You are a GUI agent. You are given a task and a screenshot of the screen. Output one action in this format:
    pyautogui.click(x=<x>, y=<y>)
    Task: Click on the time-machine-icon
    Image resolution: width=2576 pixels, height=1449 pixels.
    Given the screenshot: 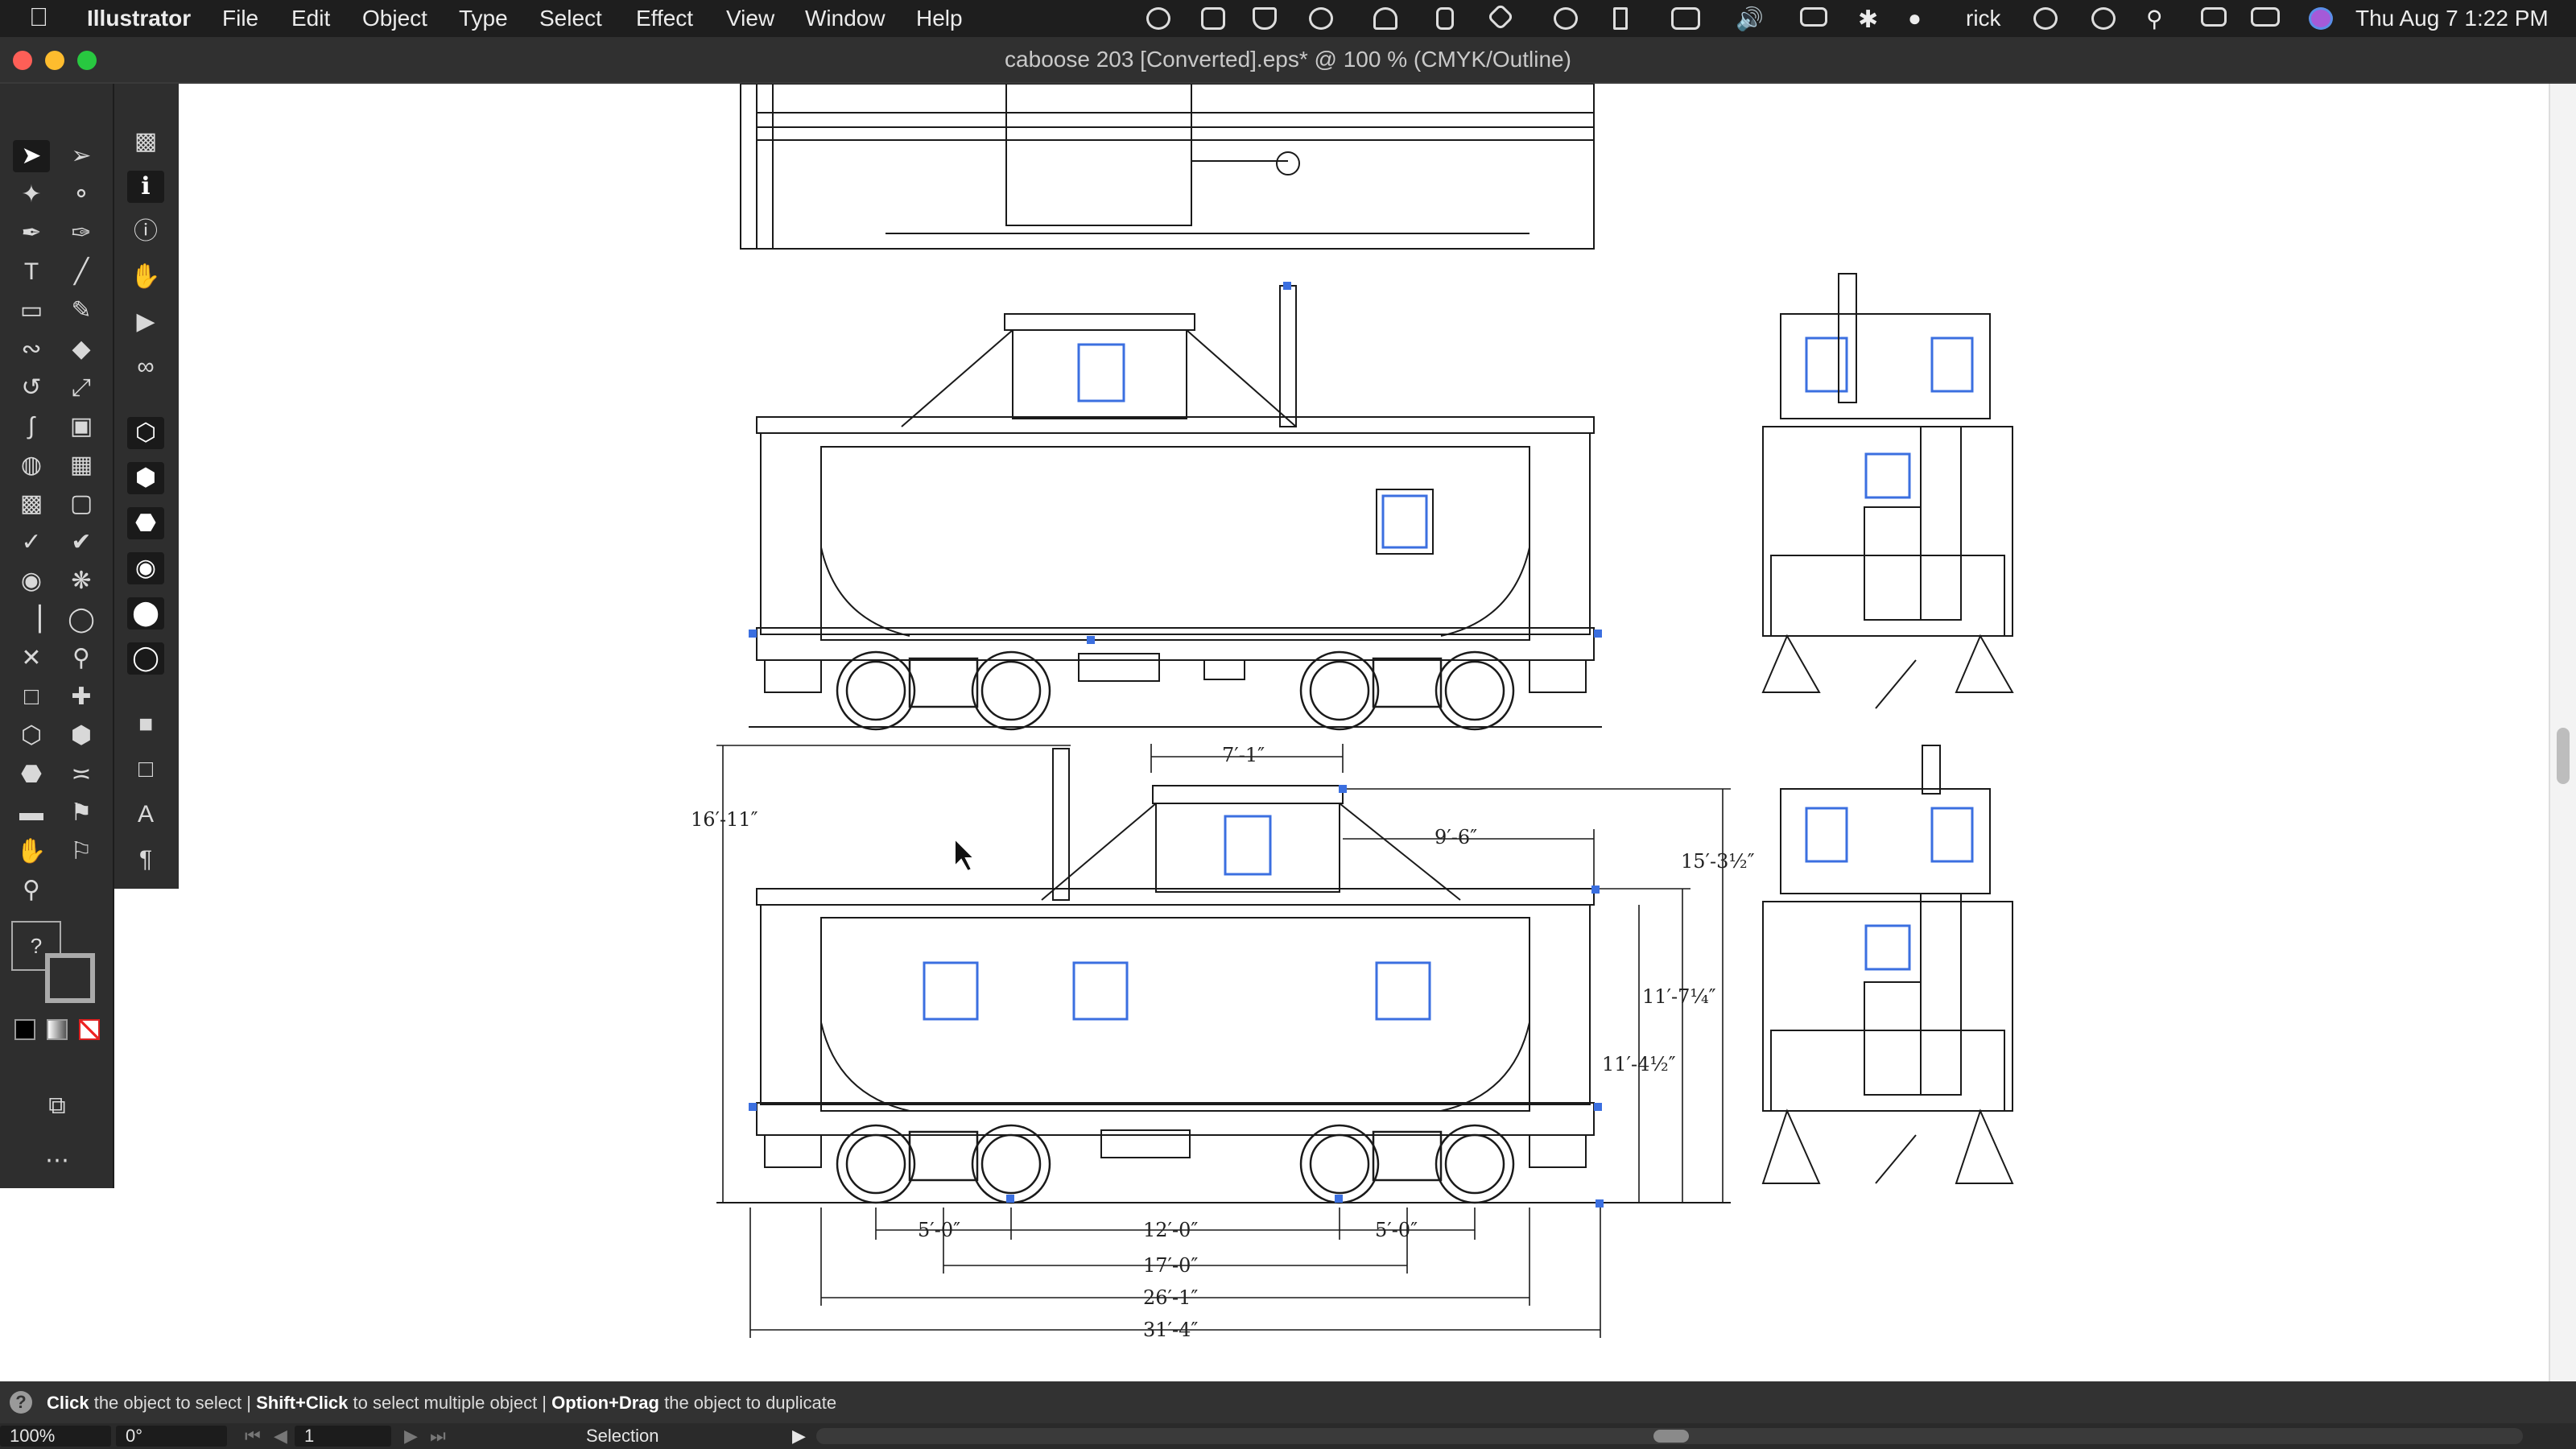 What is the action you would take?
    pyautogui.click(x=2045, y=18)
    